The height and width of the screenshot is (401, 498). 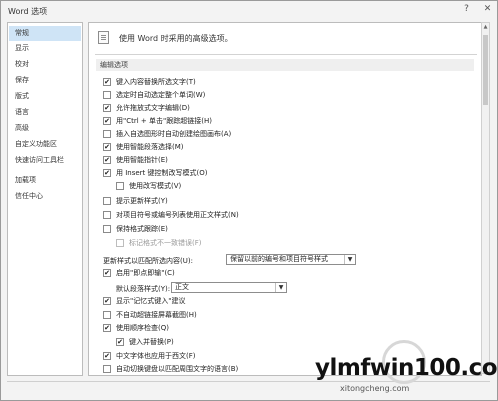 I want to click on option-label: 对项目符号或编号列表使用正文样式(N), so click(x=177, y=215).